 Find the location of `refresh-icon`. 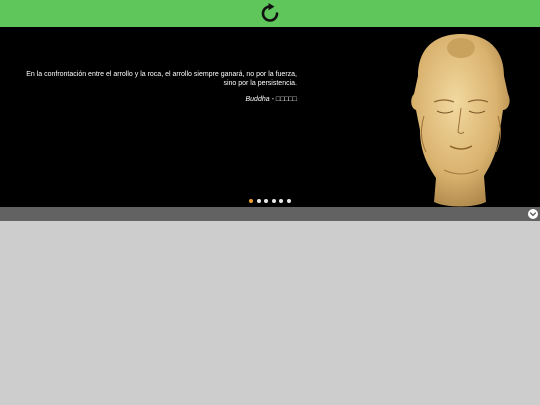

refresh-icon is located at coordinates (270, 13).